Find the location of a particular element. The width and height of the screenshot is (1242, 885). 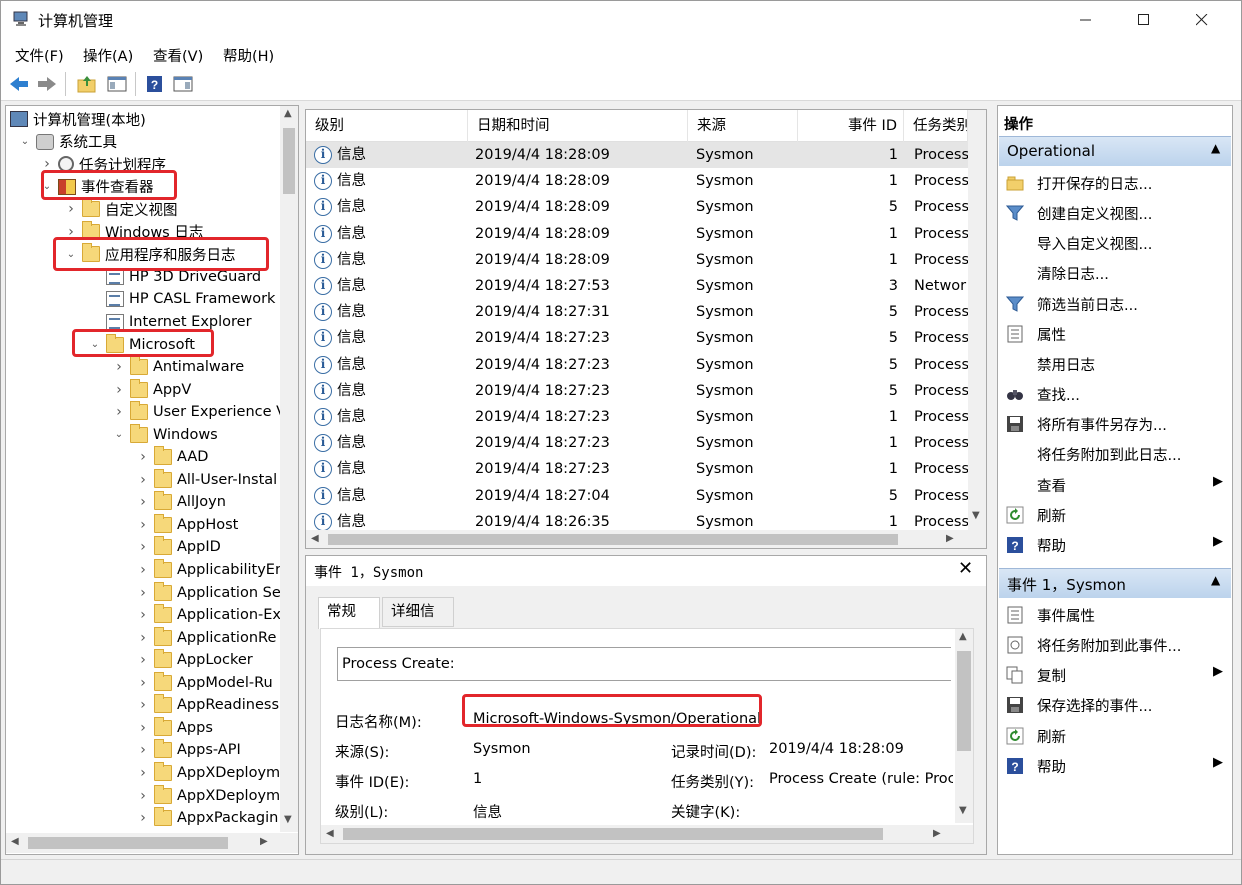

list-vertical-scrollbar: ▼ is located at coordinates (977, 320).